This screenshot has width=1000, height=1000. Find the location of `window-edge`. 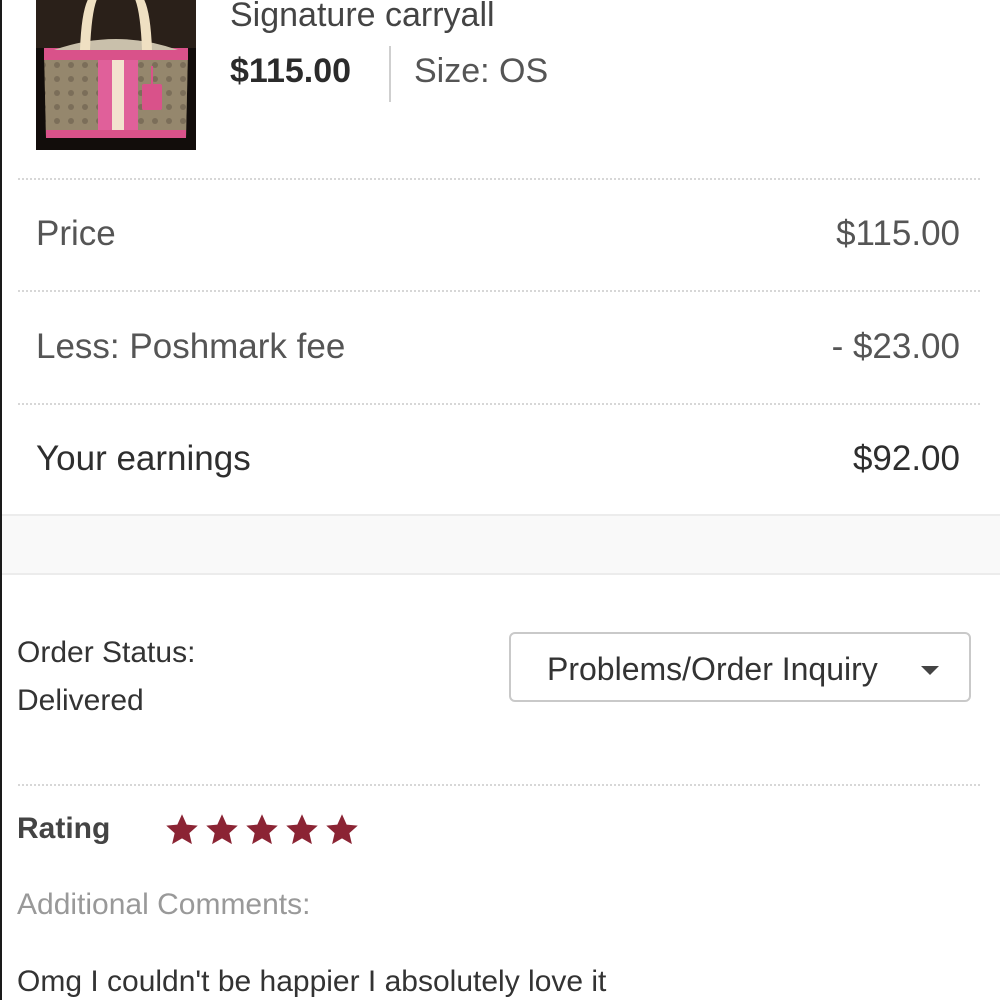

window-edge is located at coordinates (1, 500).